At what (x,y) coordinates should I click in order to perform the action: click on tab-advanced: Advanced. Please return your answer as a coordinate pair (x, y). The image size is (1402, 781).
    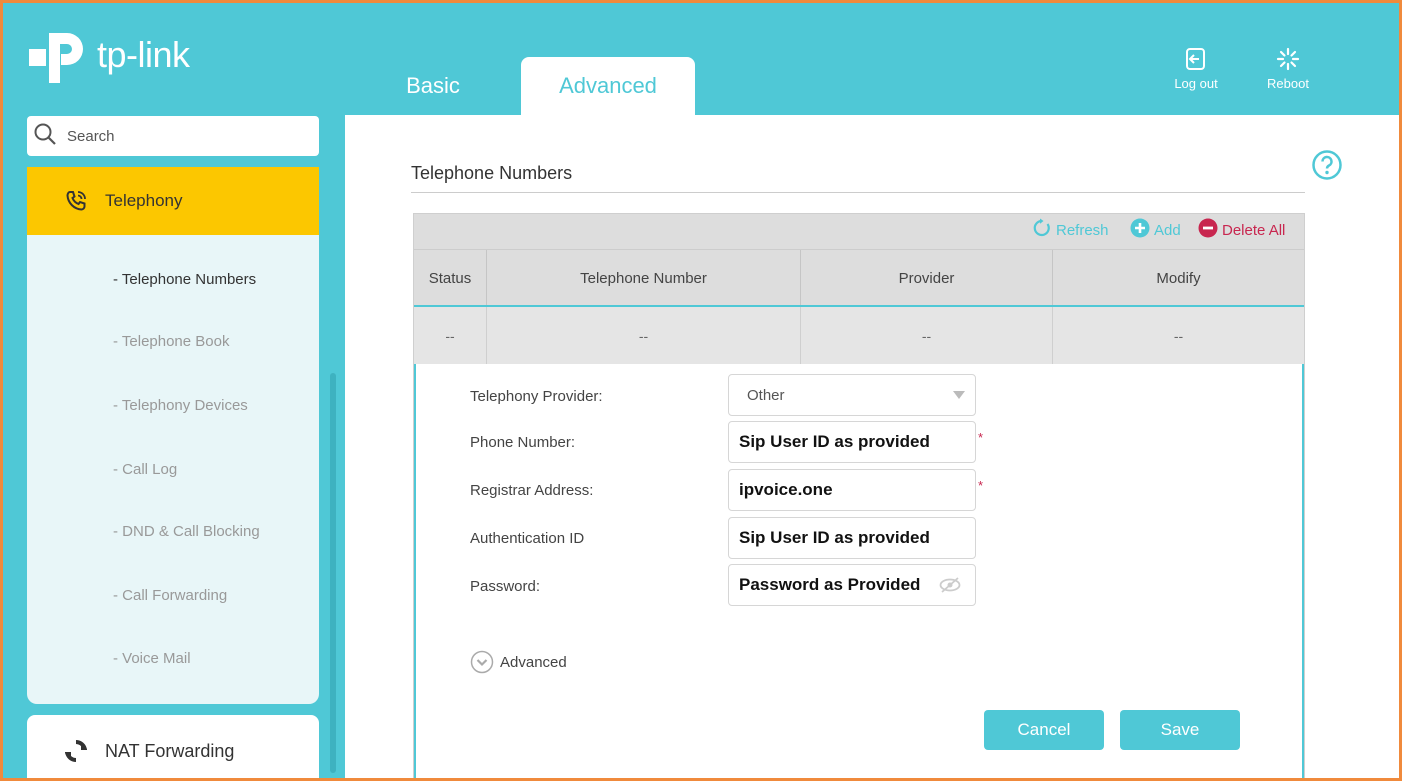
    Looking at the image, I should click on (608, 86).